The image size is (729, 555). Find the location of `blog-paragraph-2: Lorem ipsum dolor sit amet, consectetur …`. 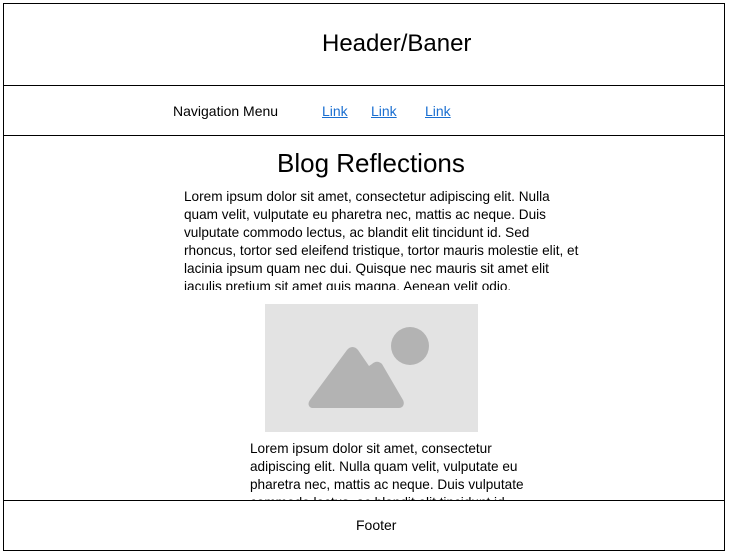

blog-paragraph-2: Lorem ipsum dolor sit amet, consectetur … is located at coordinates (387, 470).